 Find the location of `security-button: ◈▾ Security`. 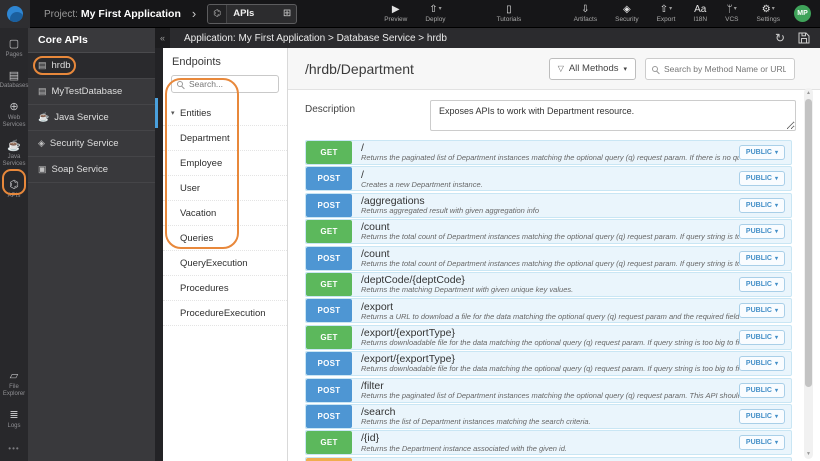

security-button: ◈▾ Security is located at coordinates (626, 13).